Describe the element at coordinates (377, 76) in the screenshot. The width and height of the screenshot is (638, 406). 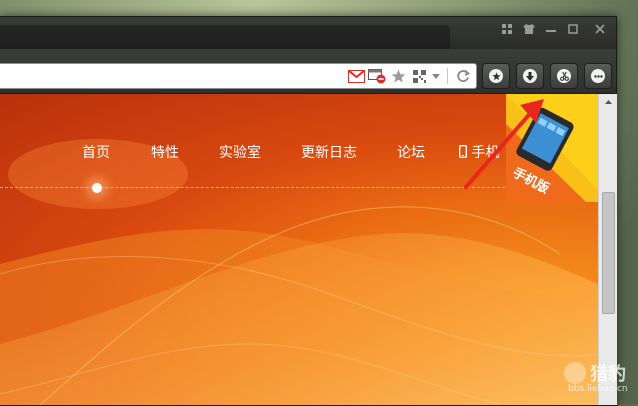
I see `screenshot-block-icon` at that location.